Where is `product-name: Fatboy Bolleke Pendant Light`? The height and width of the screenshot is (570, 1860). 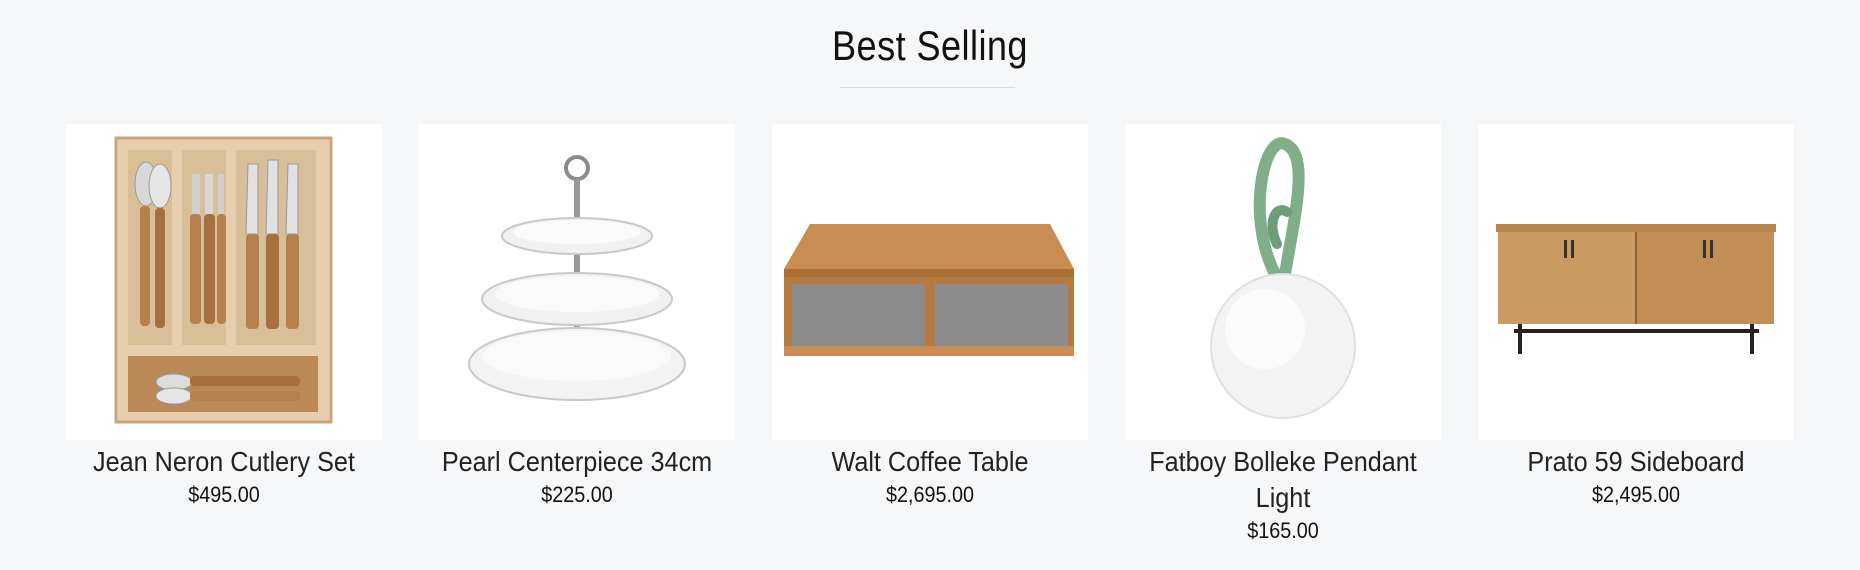 product-name: Fatboy Bolleke Pendant Light is located at coordinates (1283, 480).